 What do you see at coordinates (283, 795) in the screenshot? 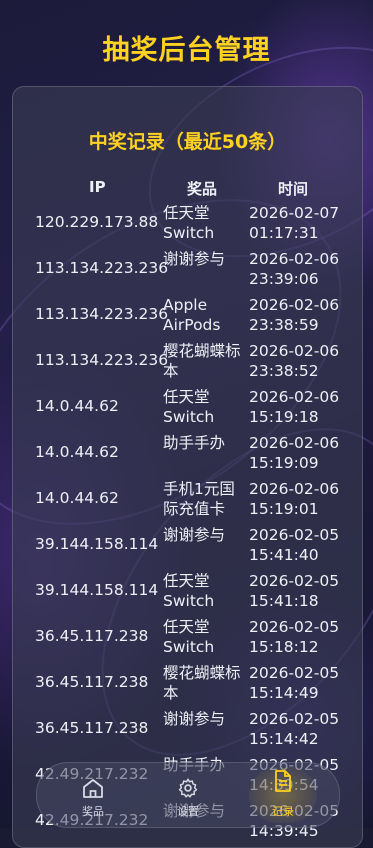
I see `nav-item-records: 记录` at bounding box center [283, 795].